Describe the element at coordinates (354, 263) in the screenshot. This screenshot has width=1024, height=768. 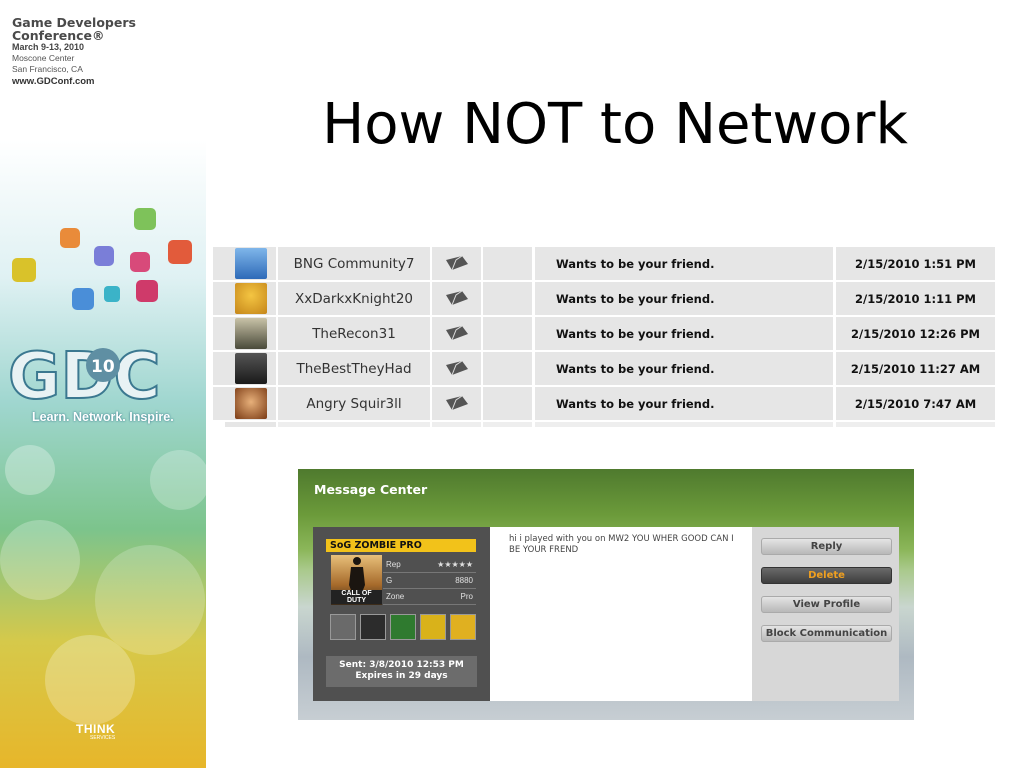
I see `gamertag: BNG Community7` at that location.